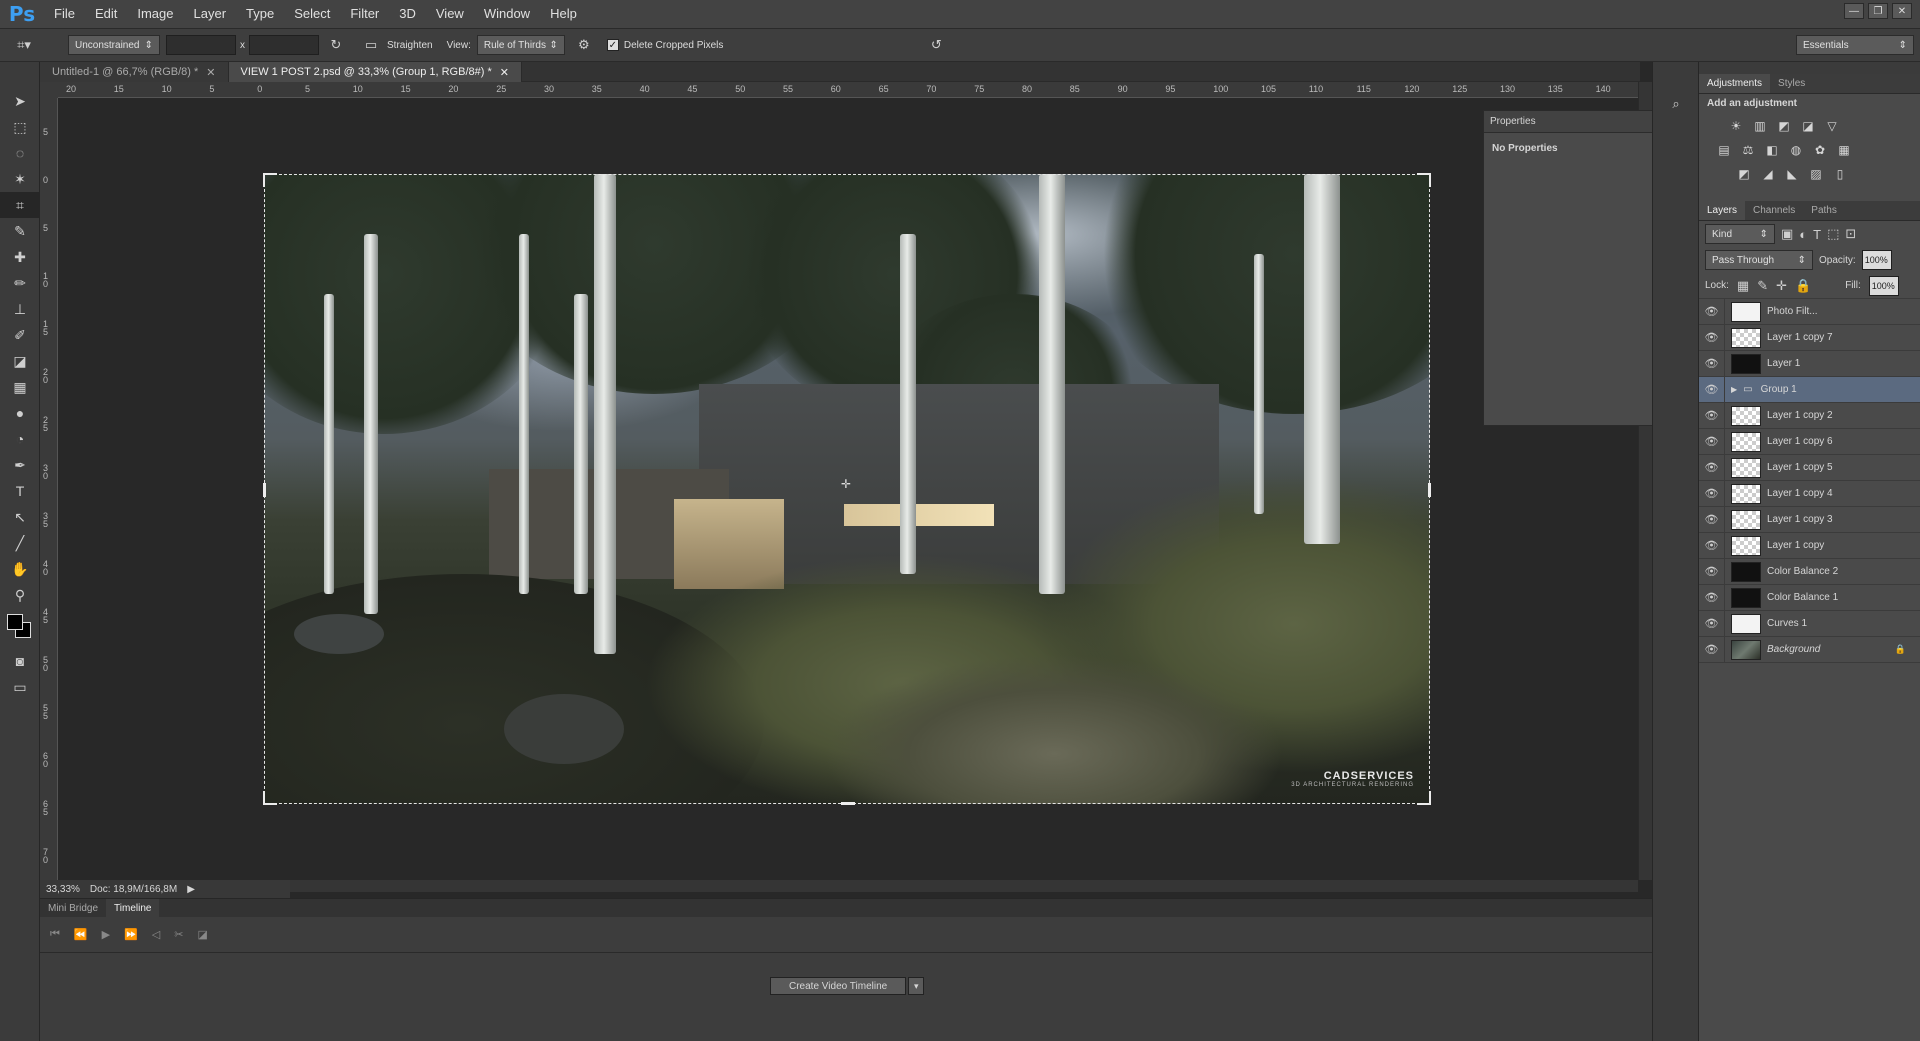 The height and width of the screenshot is (1041, 1920). What do you see at coordinates (20, 387) in the screenshot?
I see `gradient-tool: ▦` at bounding box center [20, 387].